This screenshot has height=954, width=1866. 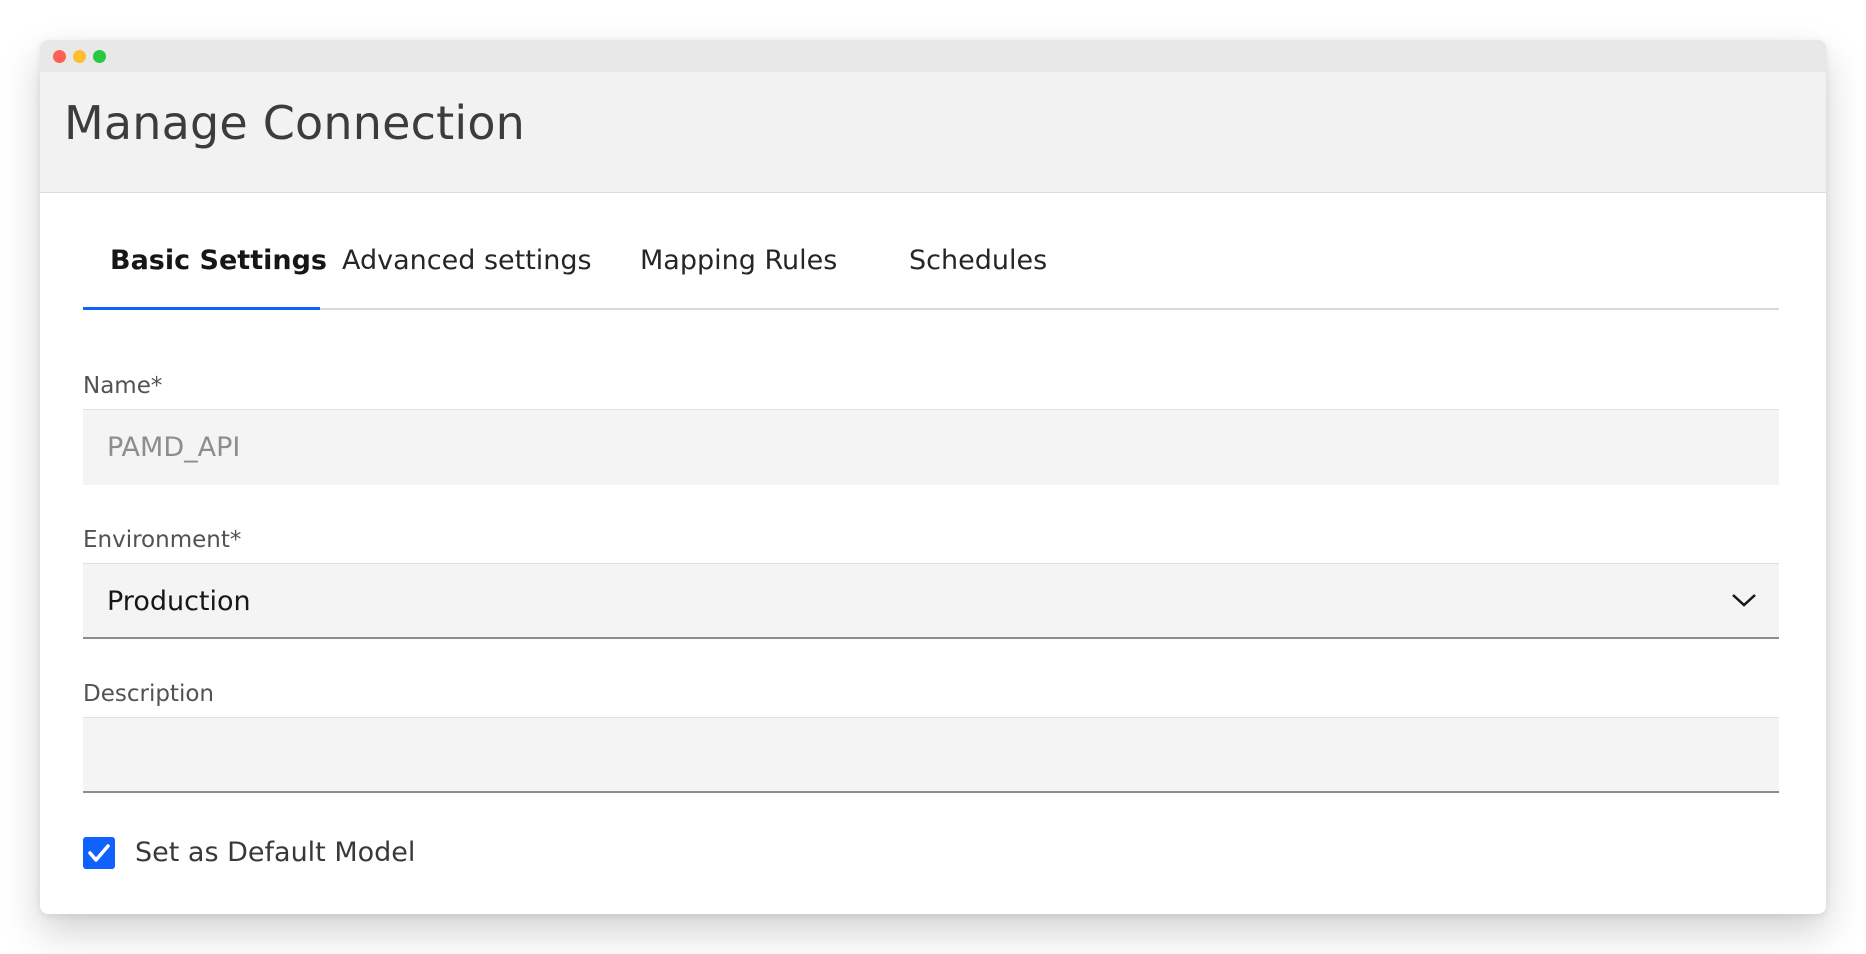 I want to click on active-tab-indicator, so click(x=201, y=308).